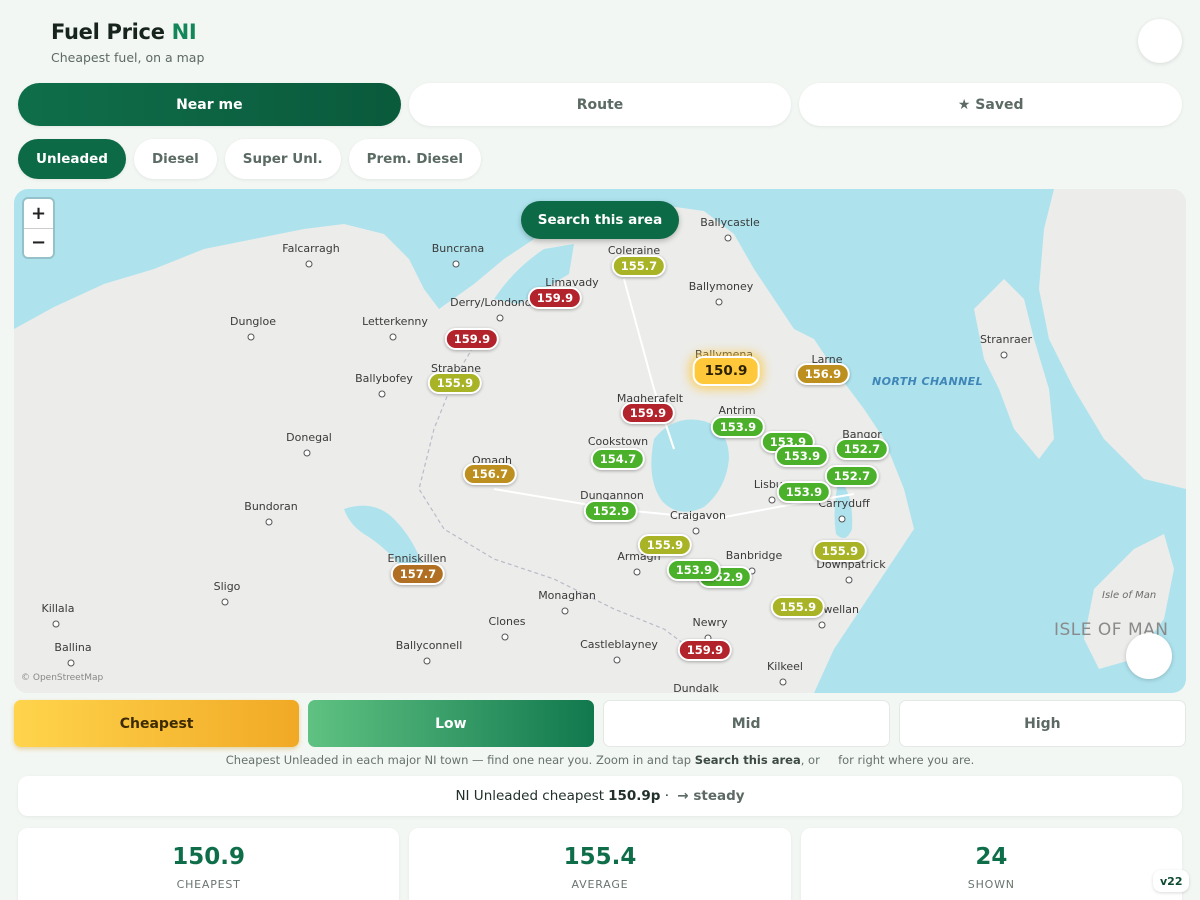  What do you see at coordinates (618, 441) in the screenshot?
I see `town-label: Cookstown` at bounding box center [618, 441].